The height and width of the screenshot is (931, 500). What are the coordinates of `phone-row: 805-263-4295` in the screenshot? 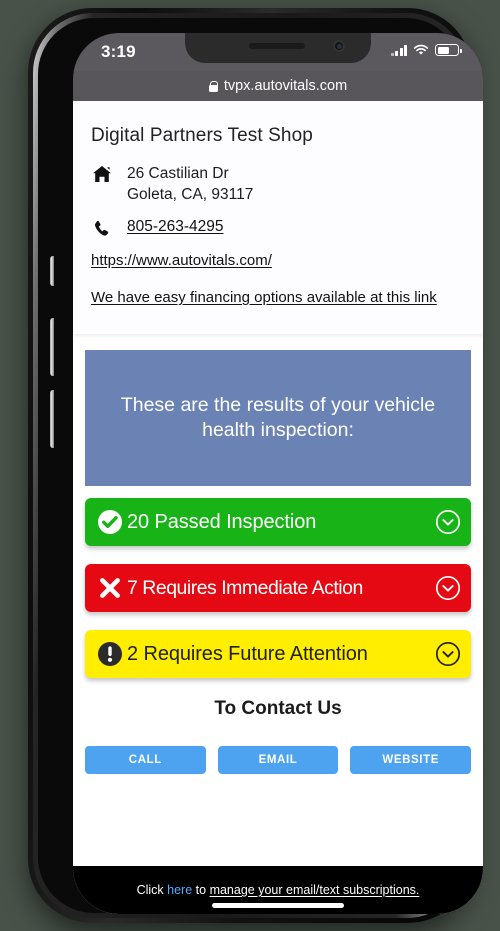 It's located at (278, 228).